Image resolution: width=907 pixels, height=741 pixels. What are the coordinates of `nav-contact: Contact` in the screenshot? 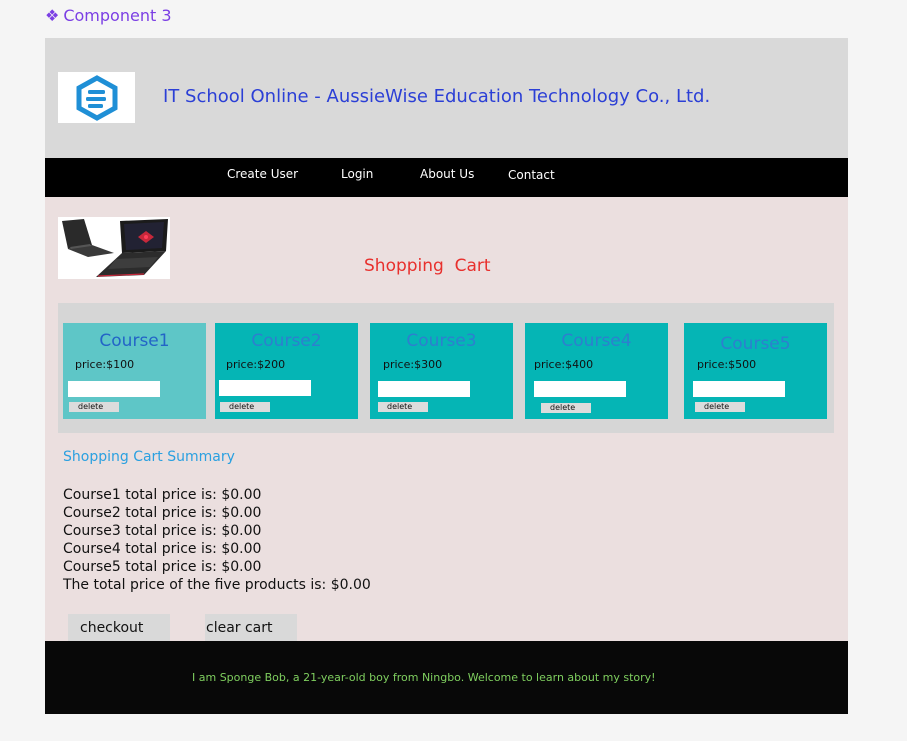 It's located at (531, 175).